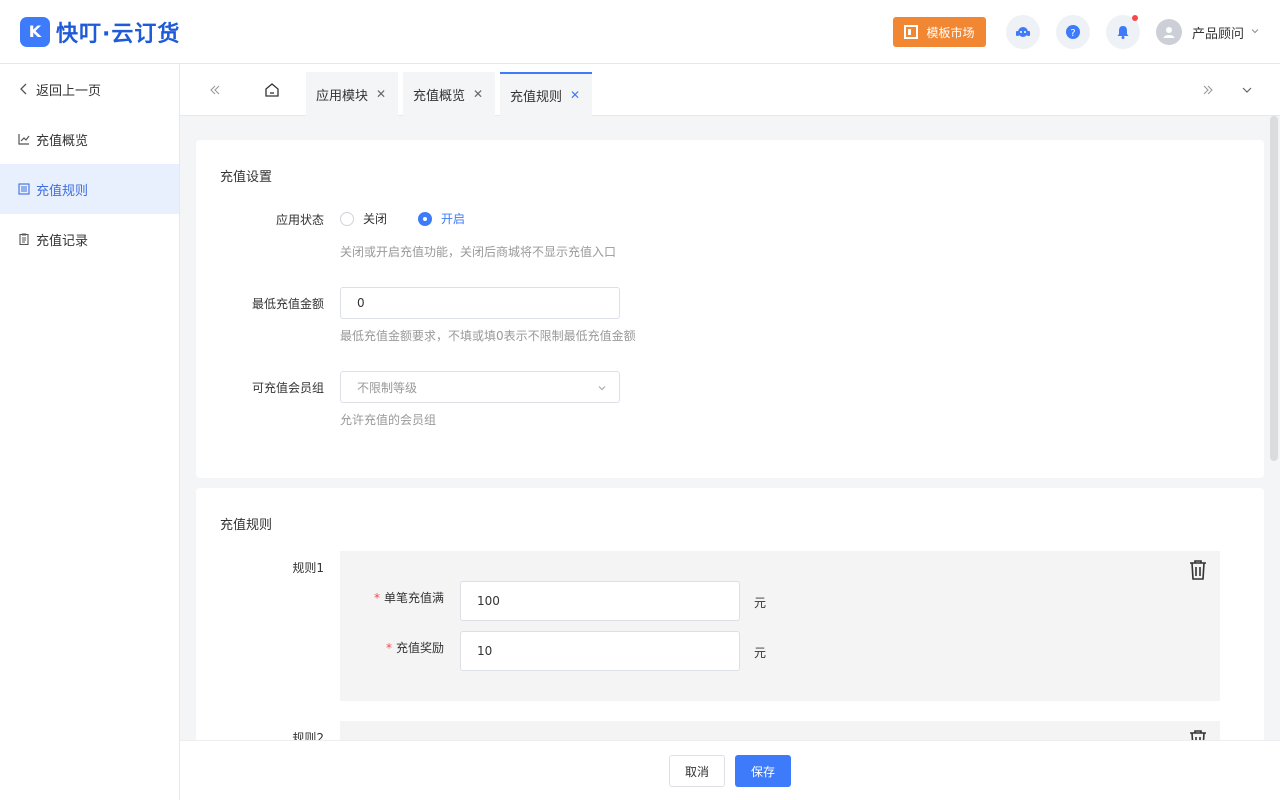 The height and width of the screenshot is (800, 1280). I want to click on tabs-scroll-left-button, so click(215, 90).